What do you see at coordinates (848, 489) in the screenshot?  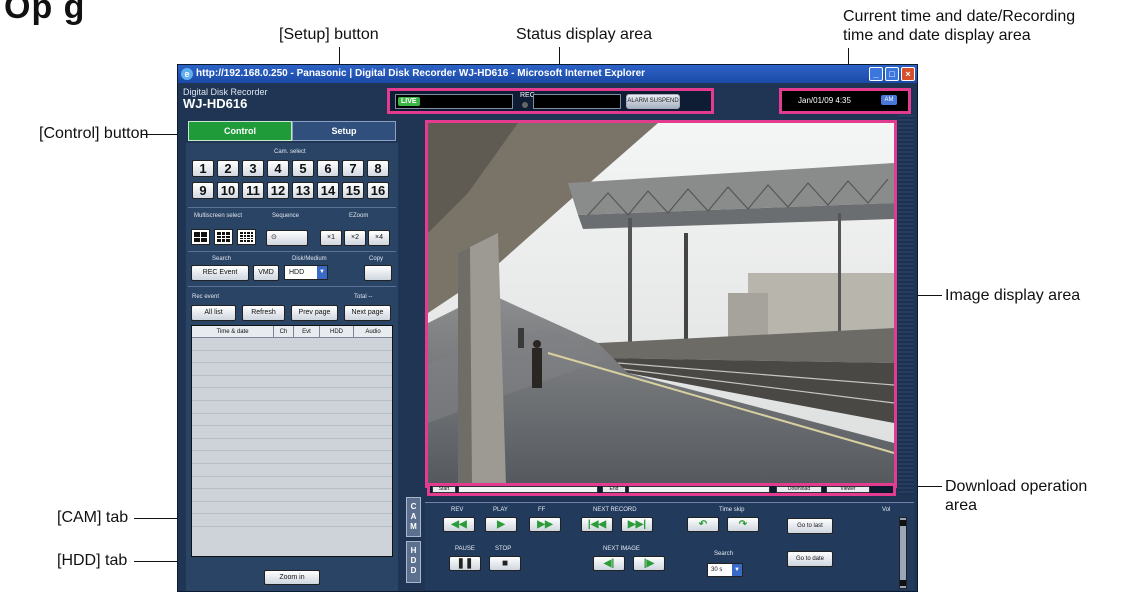 I see `viewer-button: Viewer` at bounding box center [848, 489].